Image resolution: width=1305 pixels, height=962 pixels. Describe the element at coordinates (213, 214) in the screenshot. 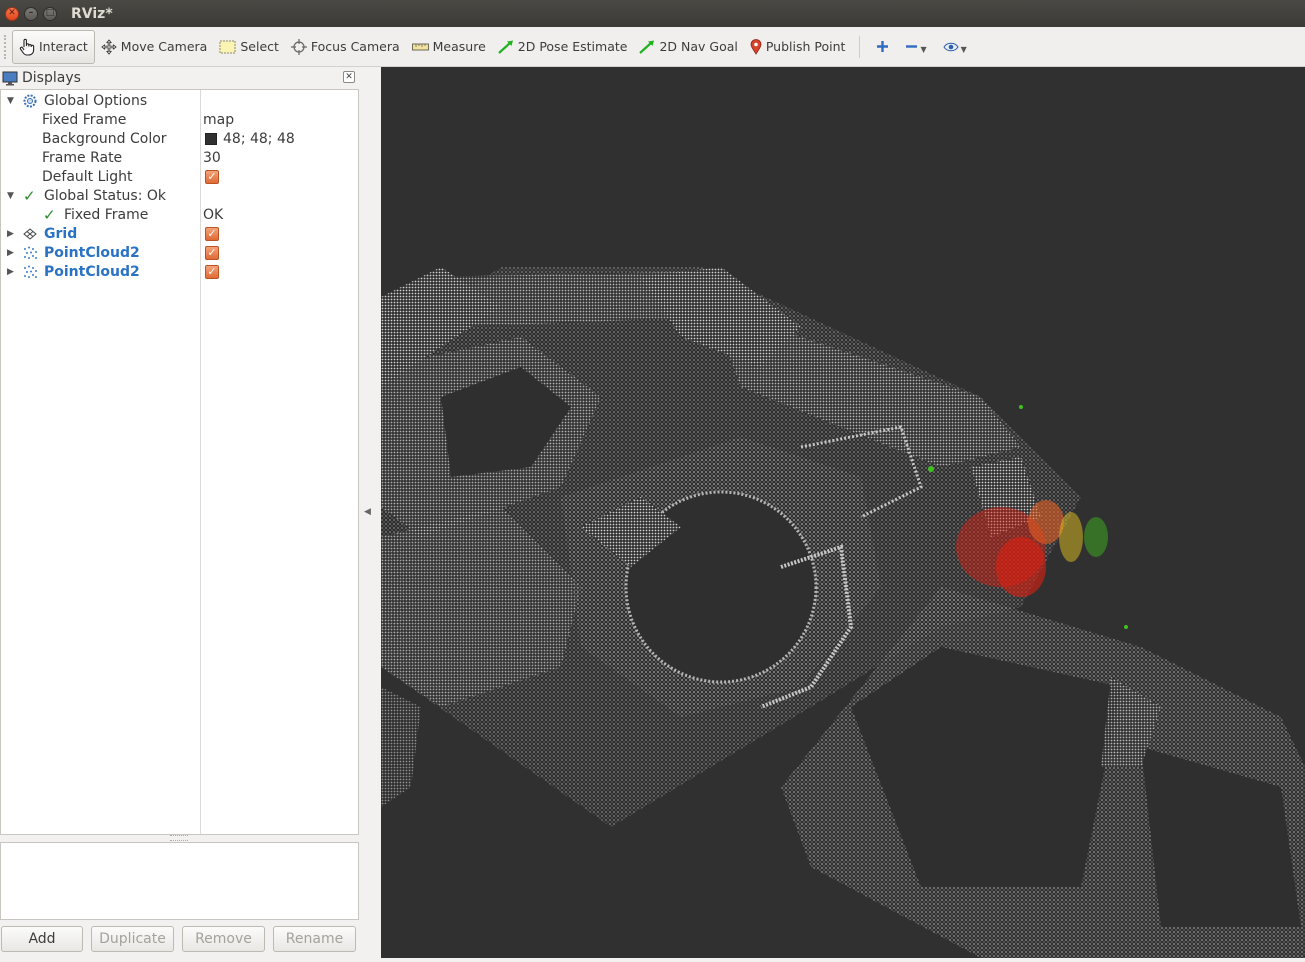

I see `tree-row-value: OK` at that location.